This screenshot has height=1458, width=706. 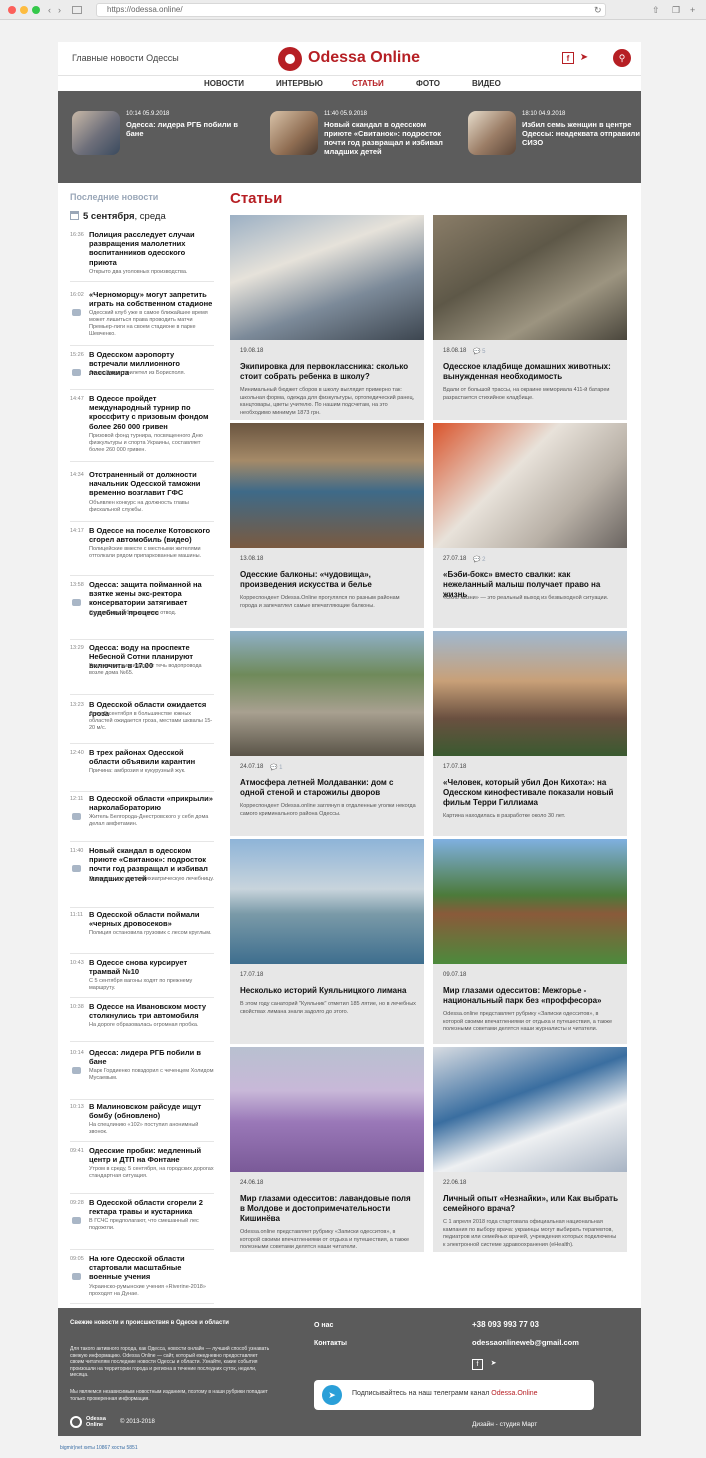 What do you see at coordinates (77, 705) in the screenshot?
I see `news-time: 13:23` at bounding box center [77, 705].